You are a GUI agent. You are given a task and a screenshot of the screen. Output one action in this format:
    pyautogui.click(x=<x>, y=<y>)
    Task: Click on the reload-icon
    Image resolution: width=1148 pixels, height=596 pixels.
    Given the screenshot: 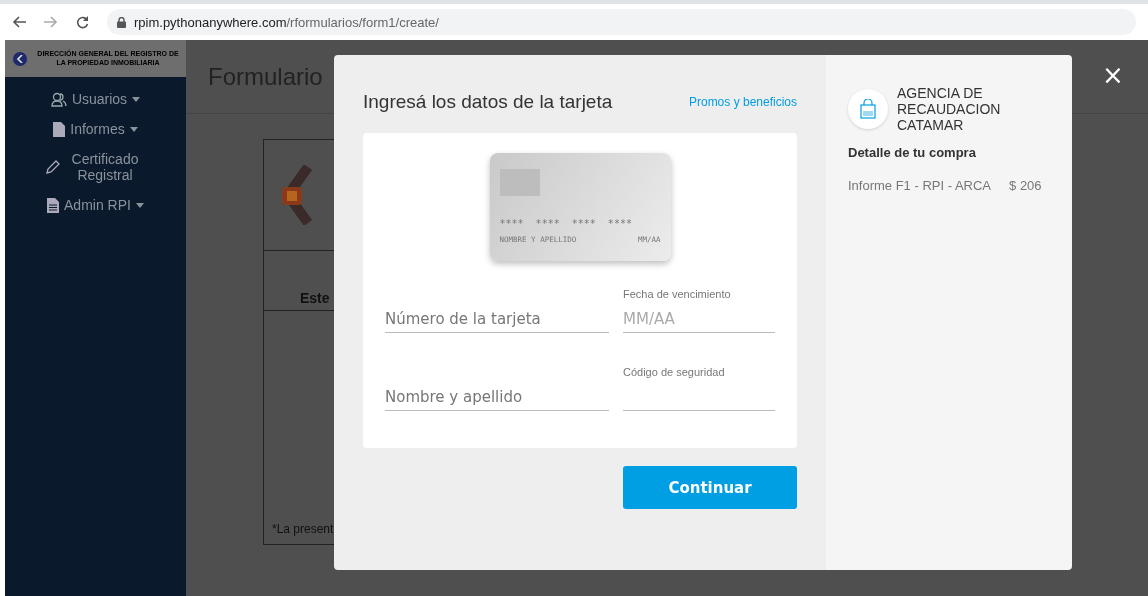 What is the action you would take?
    pyautogui.click(x=82, y=22)
    